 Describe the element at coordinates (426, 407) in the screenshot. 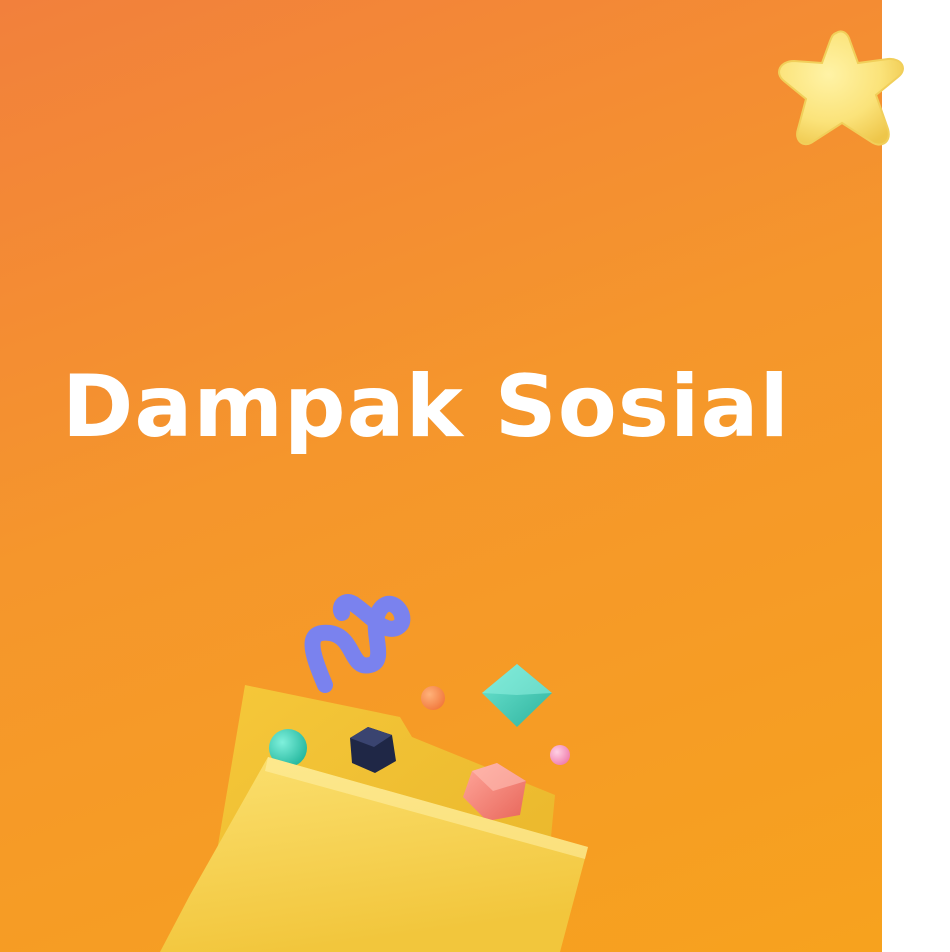

I see `slide-title: Dampak Sosial` at that location.